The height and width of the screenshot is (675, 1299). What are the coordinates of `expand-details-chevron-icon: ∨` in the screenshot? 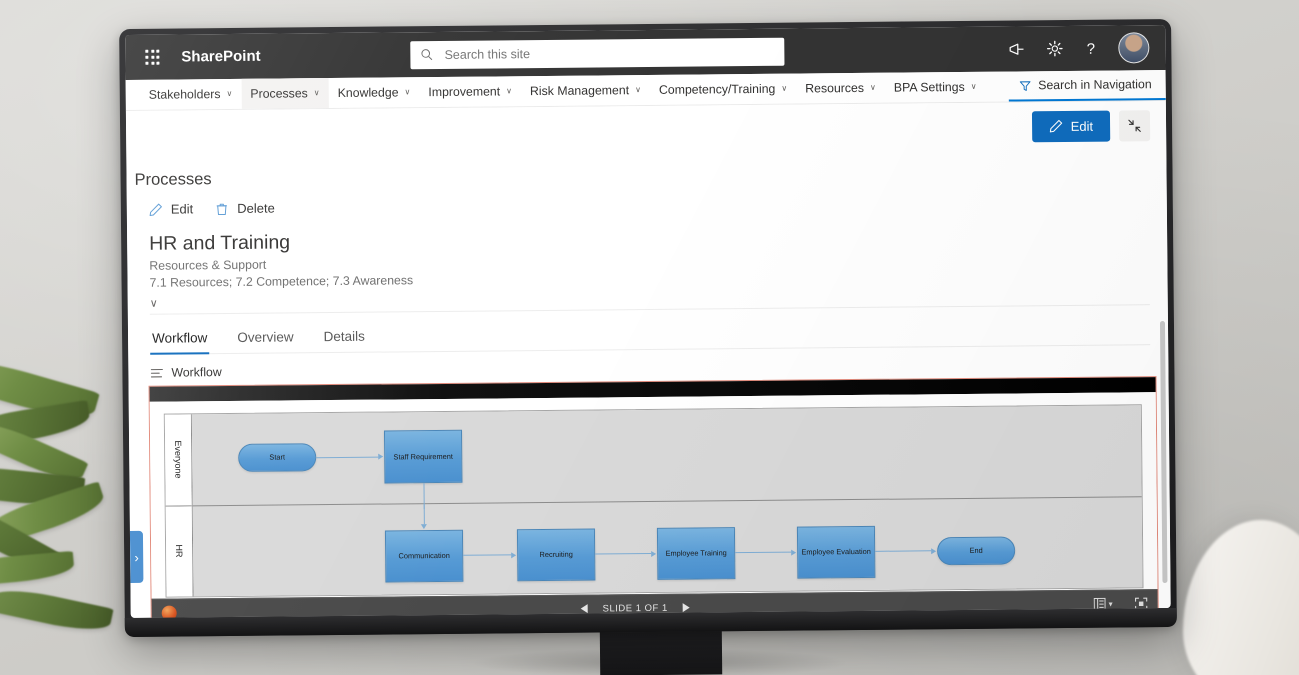 It's located at (159, 303).